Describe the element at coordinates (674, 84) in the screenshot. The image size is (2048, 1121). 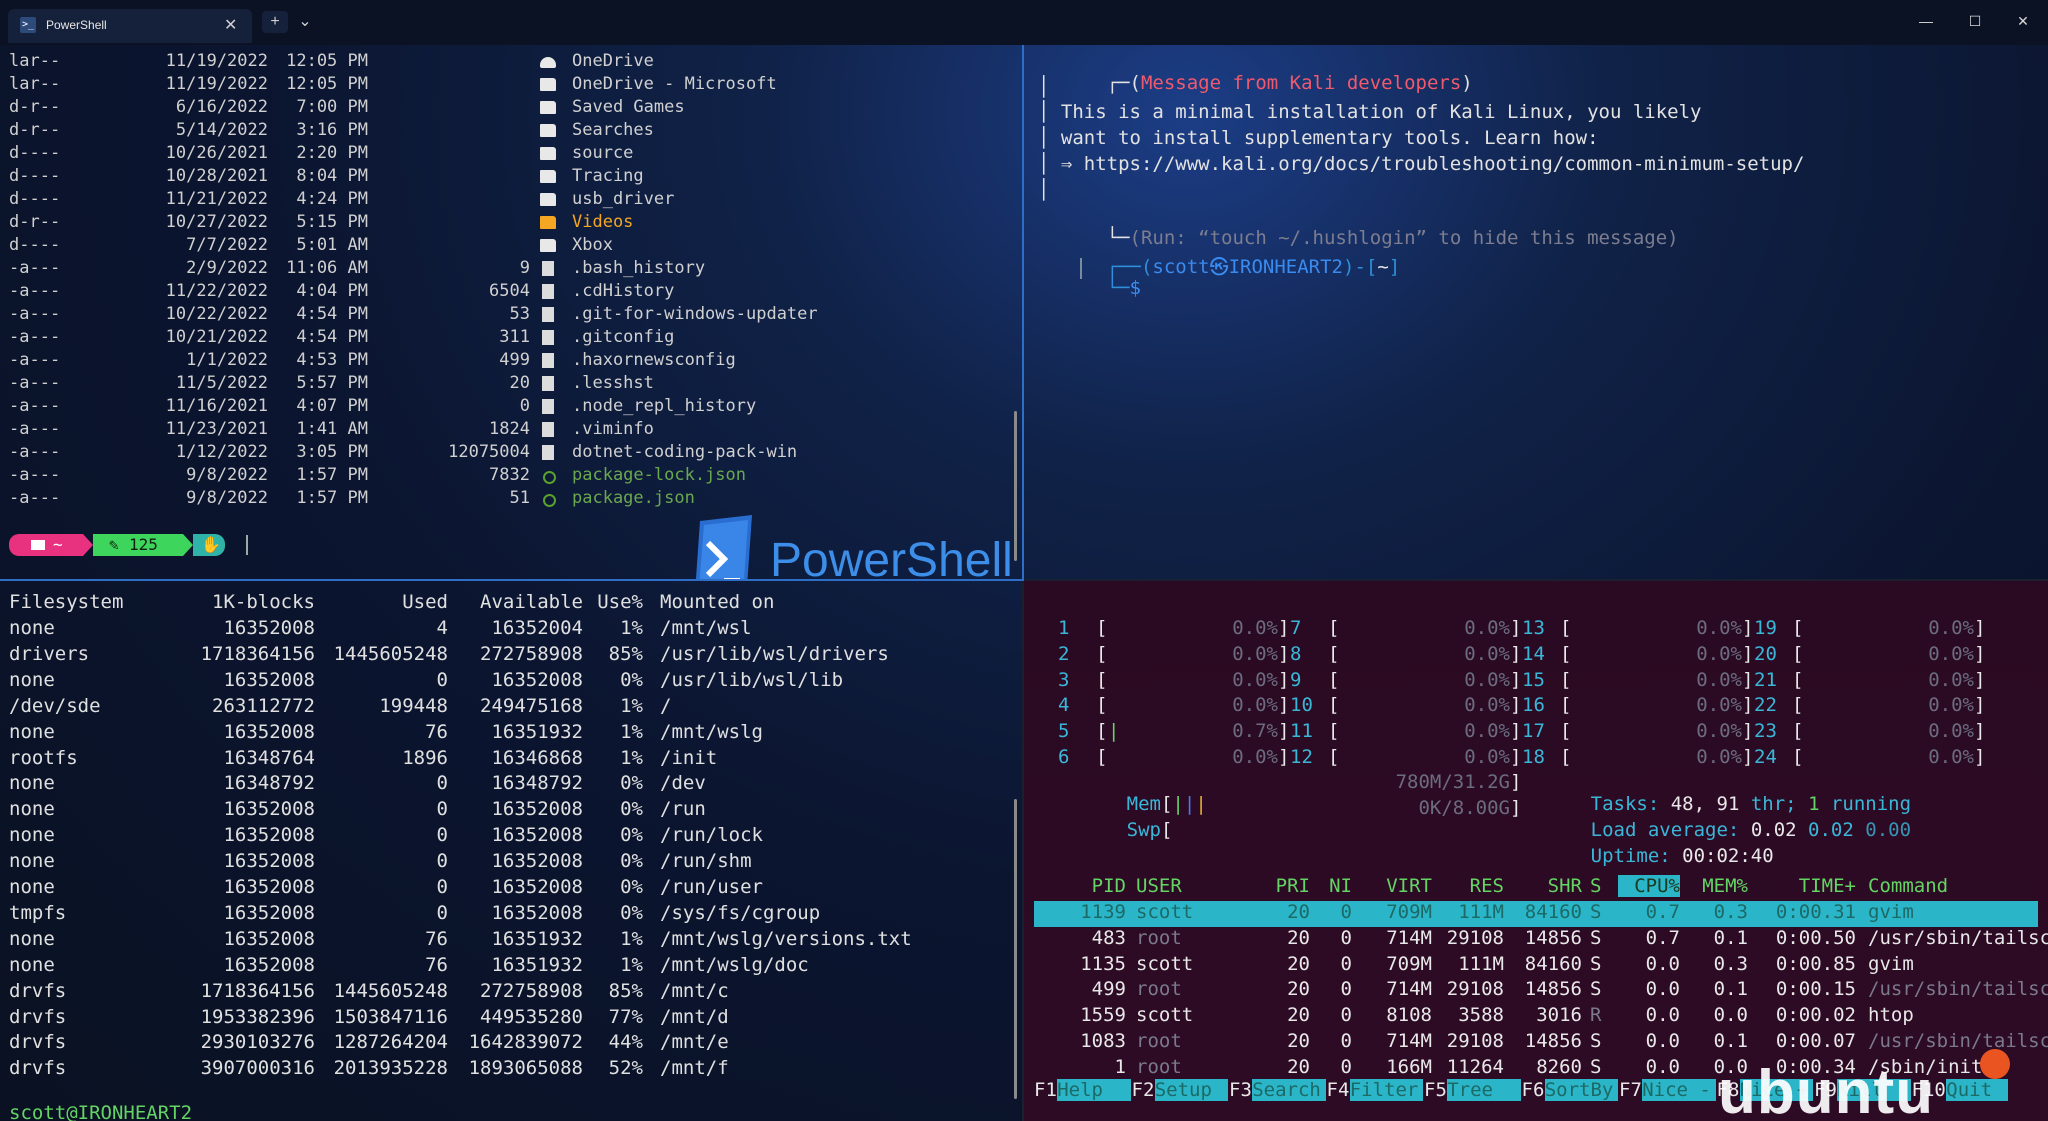
I see `file-name: OneDrive - Microsoft` at that location.